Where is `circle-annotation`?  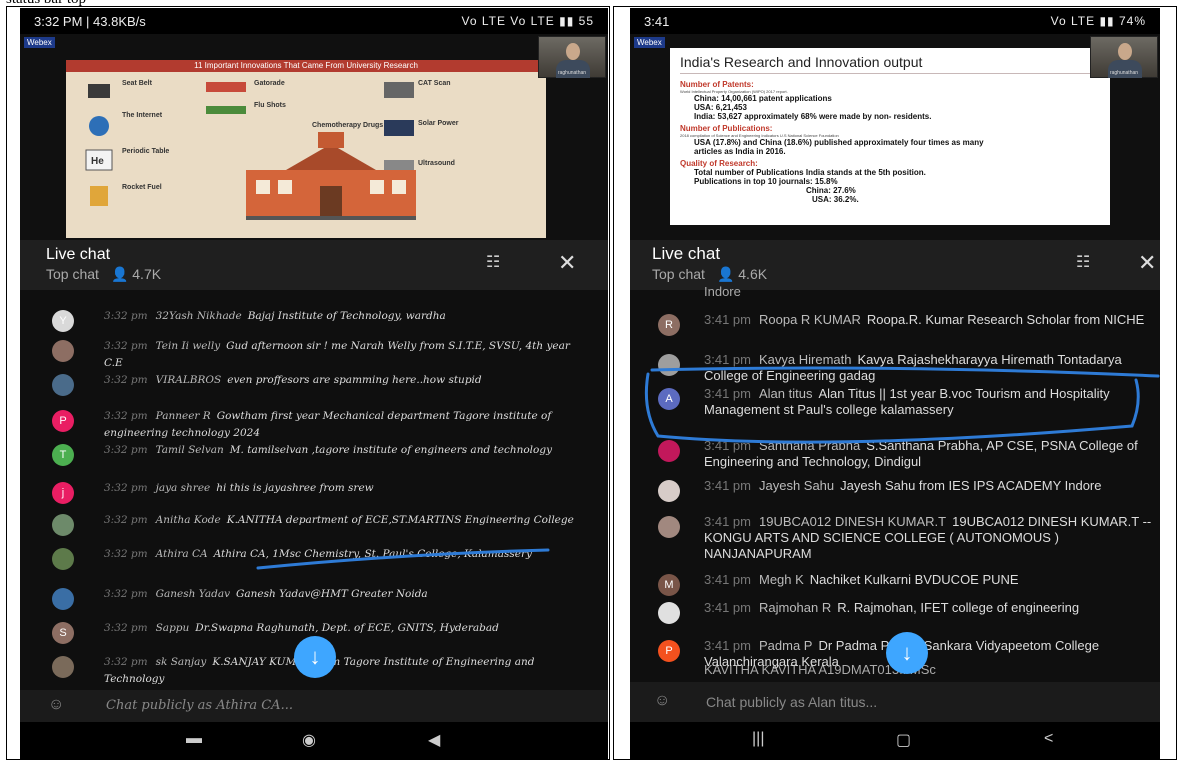
circle-annotation is located at coordinates (902, 405).